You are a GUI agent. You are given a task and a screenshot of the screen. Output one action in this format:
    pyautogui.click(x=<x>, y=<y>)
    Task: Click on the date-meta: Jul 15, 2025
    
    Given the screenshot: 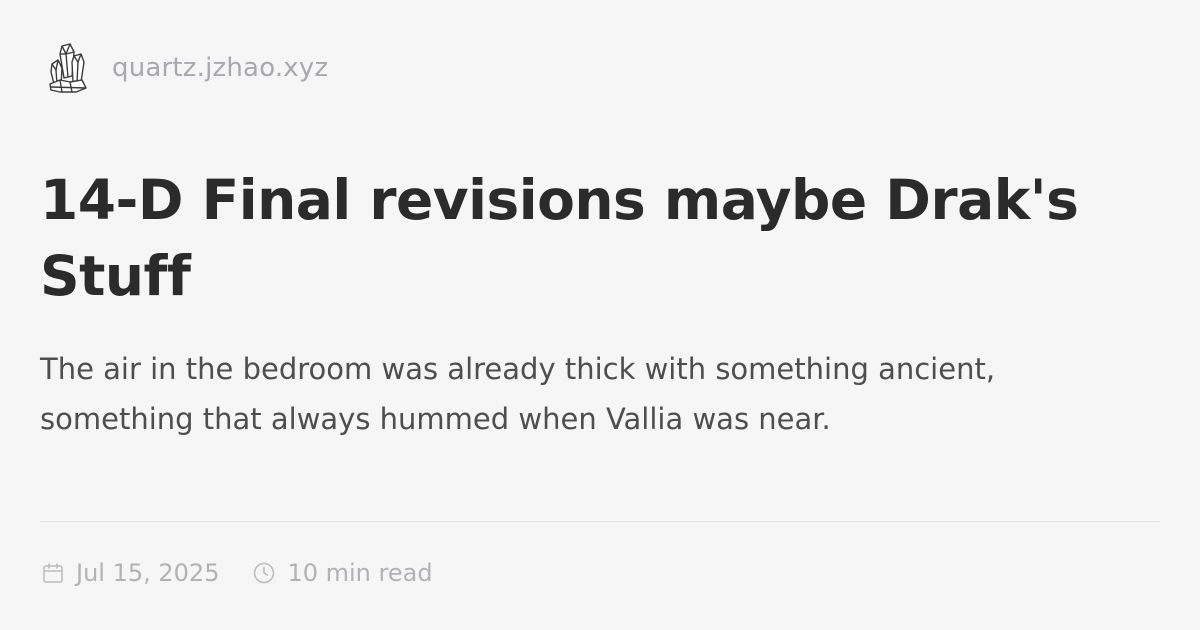 What is the action you would take?
    pyautogui.click(x=129, y=573)
    